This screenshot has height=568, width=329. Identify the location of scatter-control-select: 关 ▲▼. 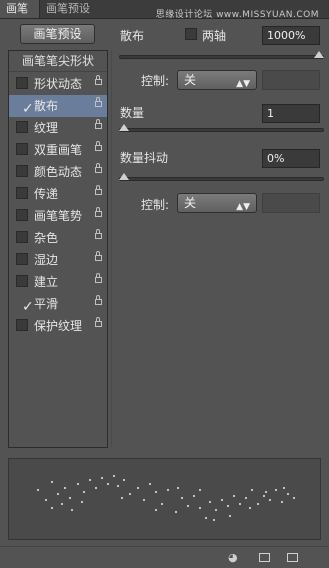
(217, 80).